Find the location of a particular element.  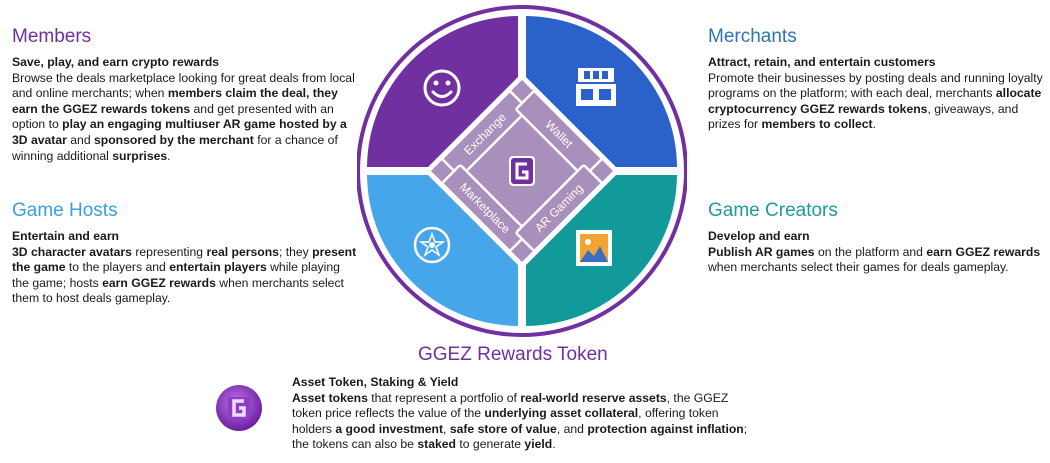

members-subtitle: Save, play, and earn crypto rewards is located at coordinates (116, 62).